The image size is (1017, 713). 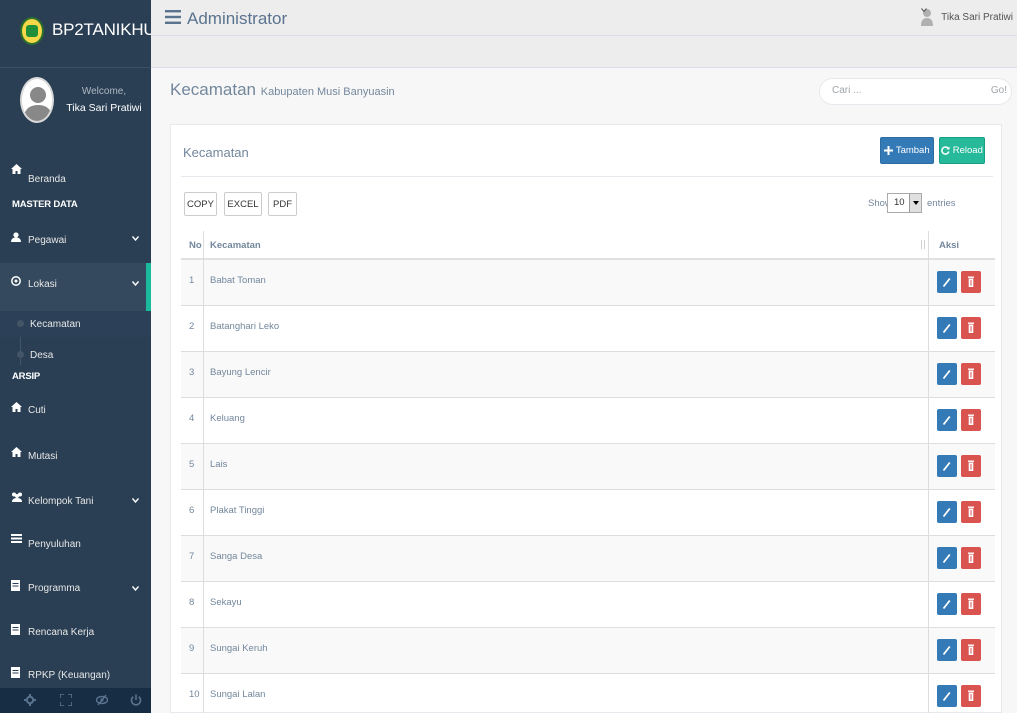 What do you see at coordinates (61, 501) in the screenshot?
I see `sidebar-item-label: Kelompok Tani` at bounding box center [61, 501].